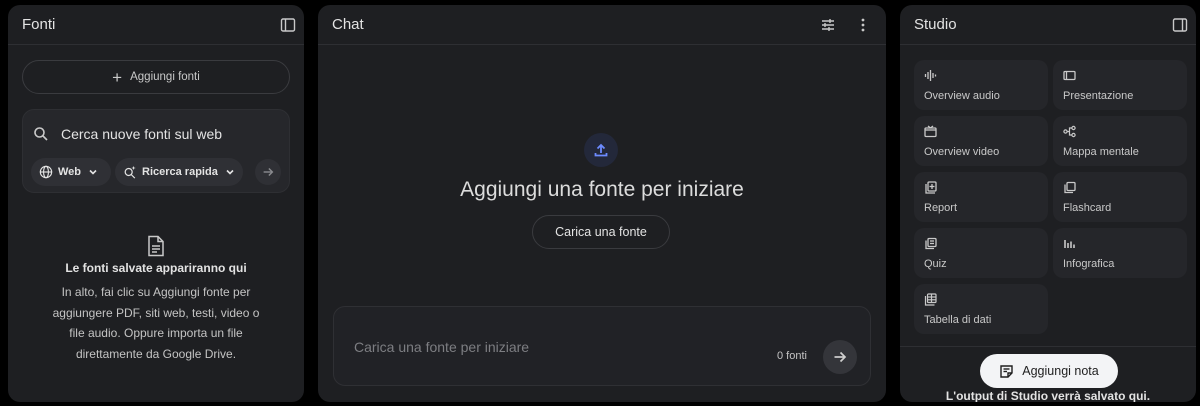 This screenshot has height=406, width=1200. Describe the element at coordinates (1048, 395) in the screenshot. I see `studio-output-note: L'output di Studio verrà salvato qui.` at that location.